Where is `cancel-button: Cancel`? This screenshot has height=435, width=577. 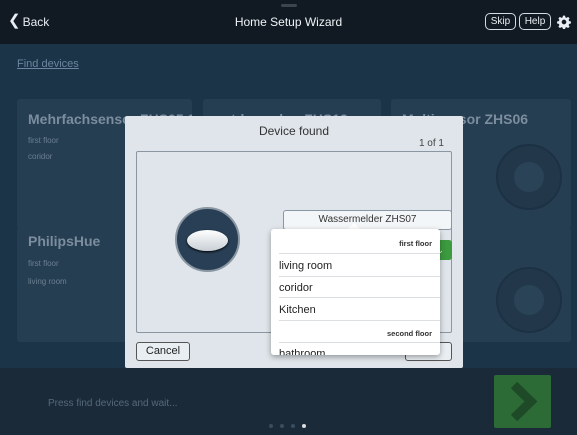
cancel-button: Cancel is located at coordinates (163, 351).